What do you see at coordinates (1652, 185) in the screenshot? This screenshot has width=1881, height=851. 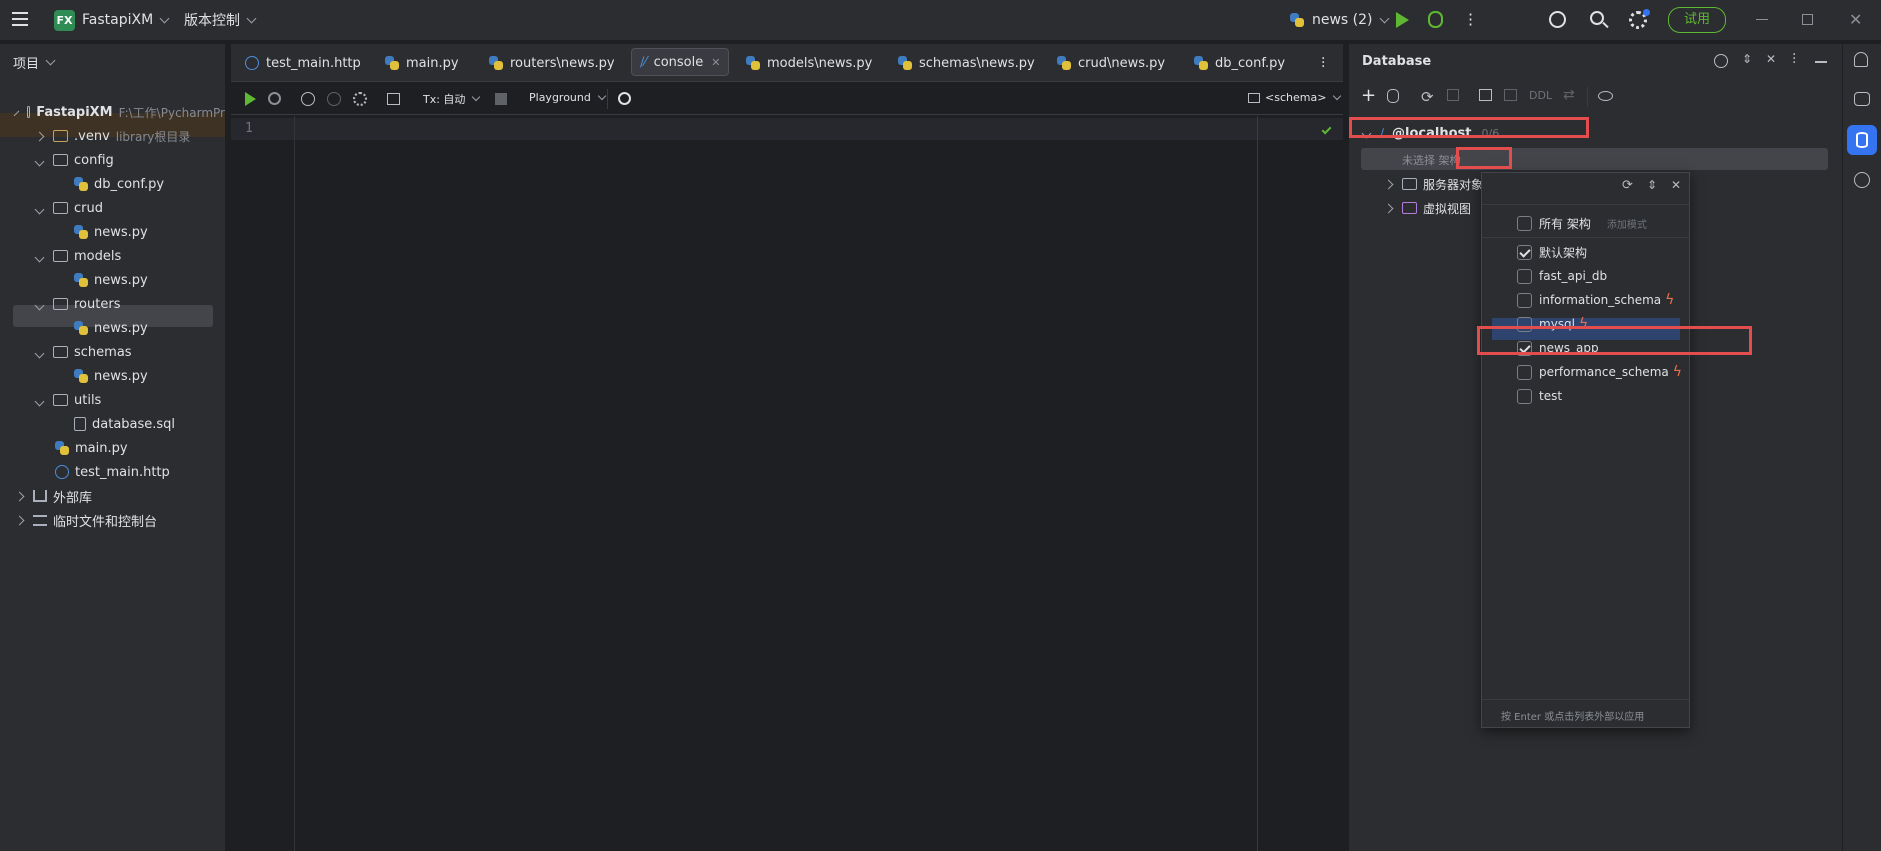 I see `popup-expand-icon: ⇕` at bounding box center [1652, 185].